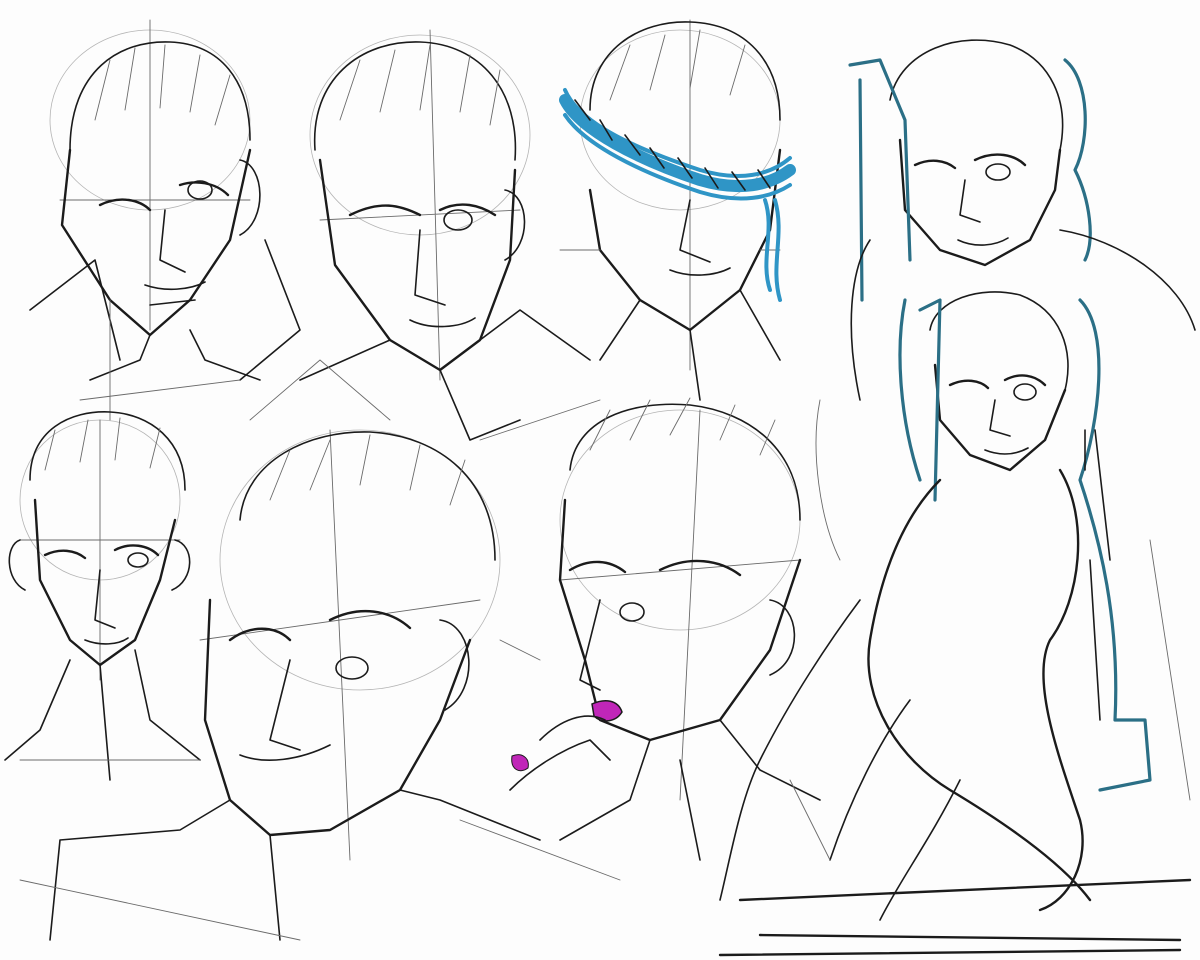 This screenshot has height=960, width=1200. What do you see at coordinates (102, 596) in the screenshot?
I see `sketch-head-bottom-left` at bounding box center [102, 596].